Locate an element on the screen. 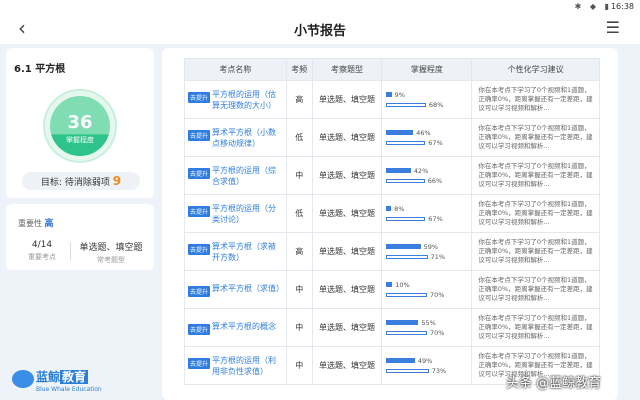 The height and width of the screenshot is (400, 640). mastery-pct-average: 71% is located at coordinates (438, 256).